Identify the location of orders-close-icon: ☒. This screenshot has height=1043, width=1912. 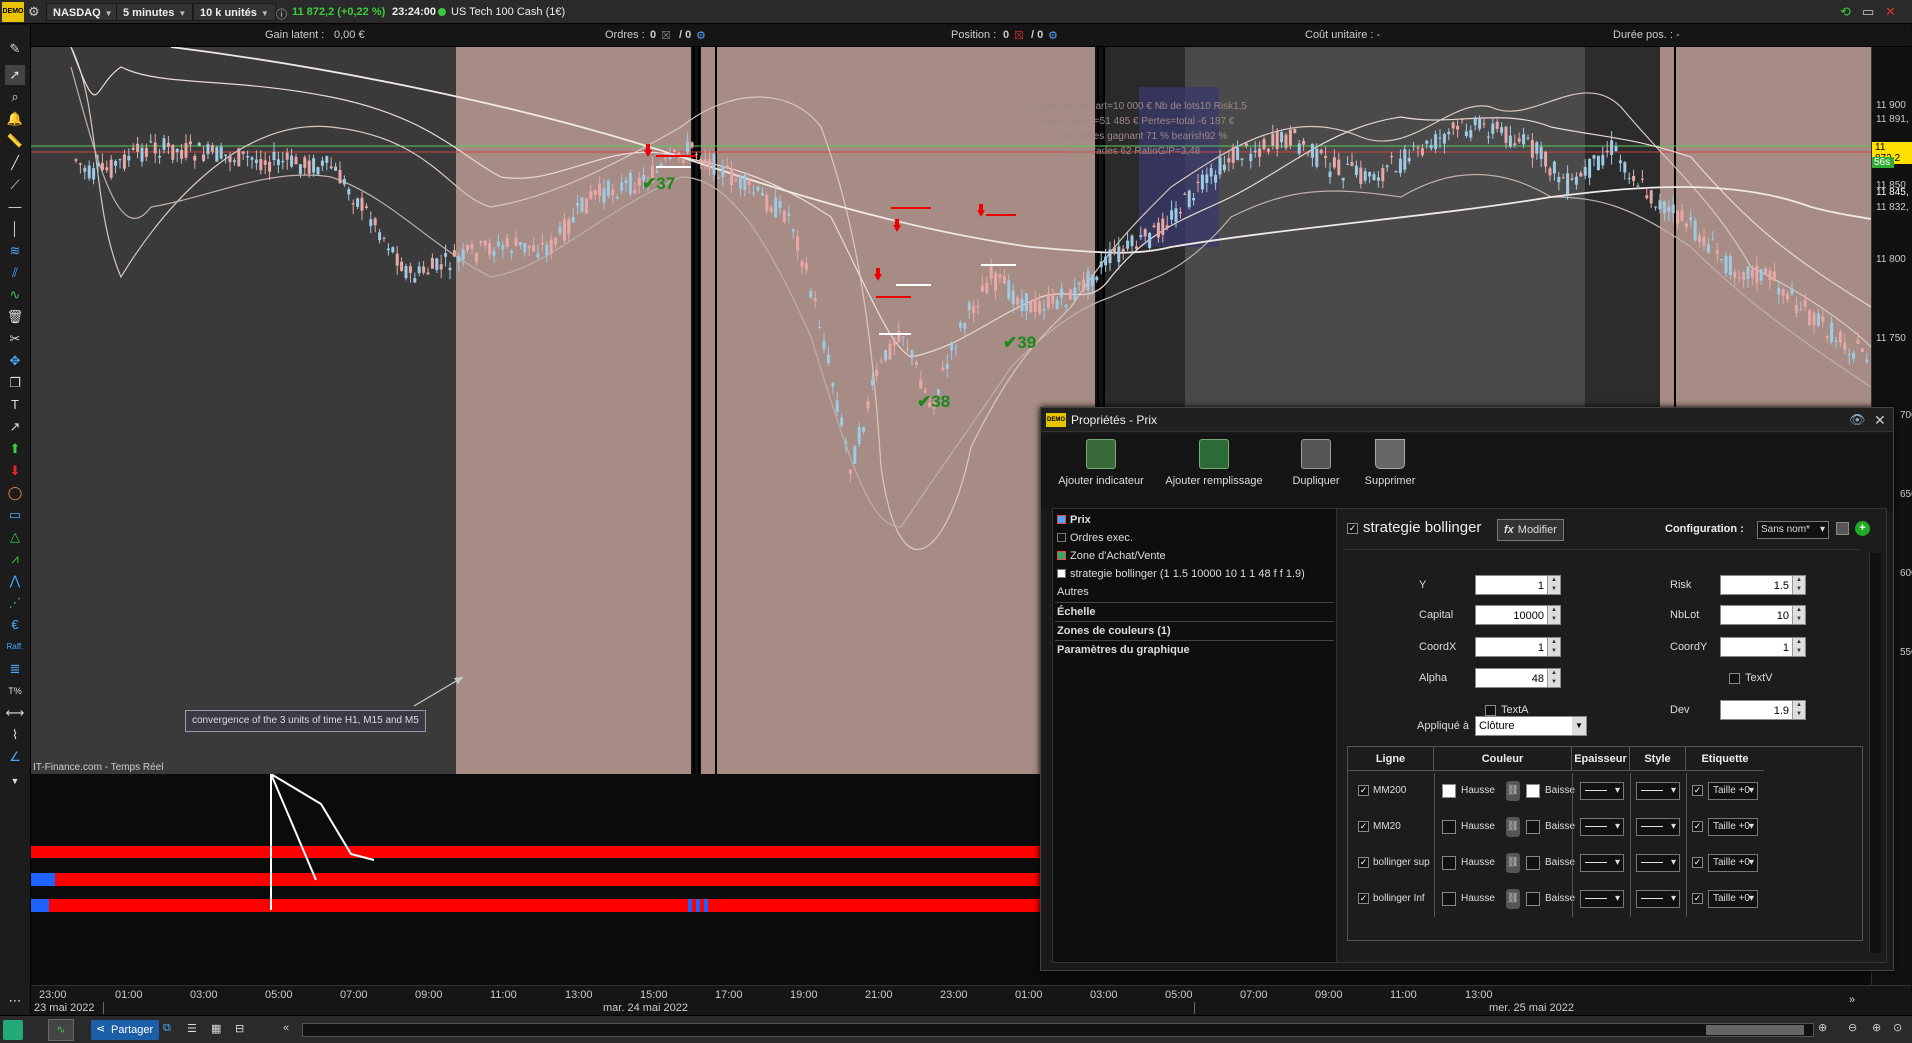
(666, 35).